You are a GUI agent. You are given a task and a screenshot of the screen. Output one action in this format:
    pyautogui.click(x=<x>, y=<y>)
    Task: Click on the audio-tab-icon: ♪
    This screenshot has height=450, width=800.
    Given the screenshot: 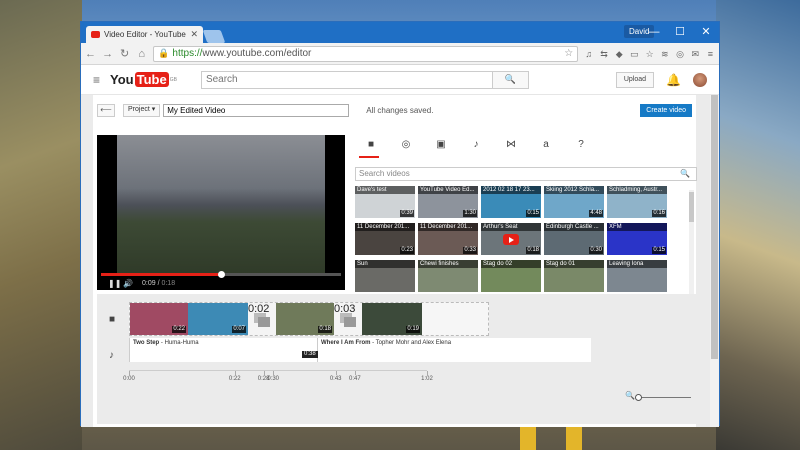 What is the action you would take?
    pyautogui.click(x=476, y=147)
    